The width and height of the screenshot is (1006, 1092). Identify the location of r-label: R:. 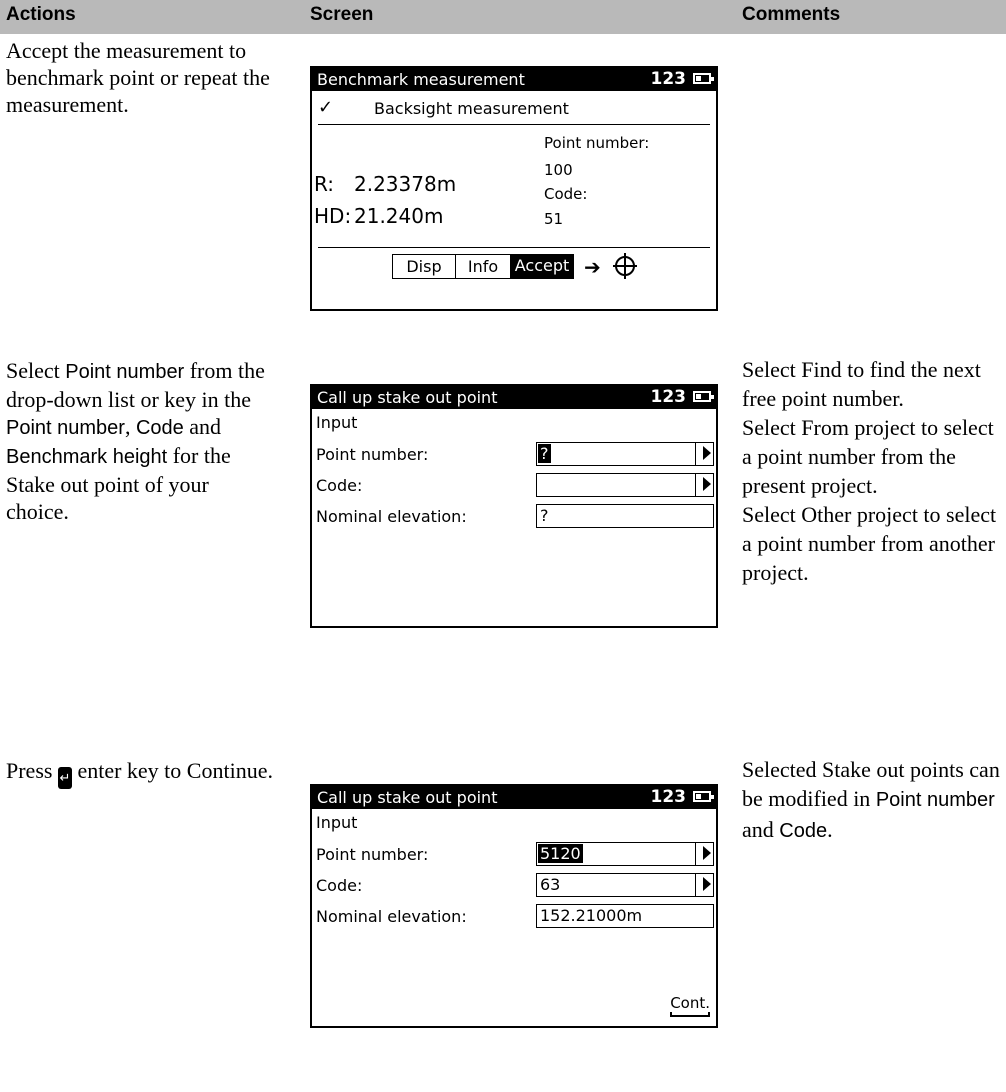
(324, 184).